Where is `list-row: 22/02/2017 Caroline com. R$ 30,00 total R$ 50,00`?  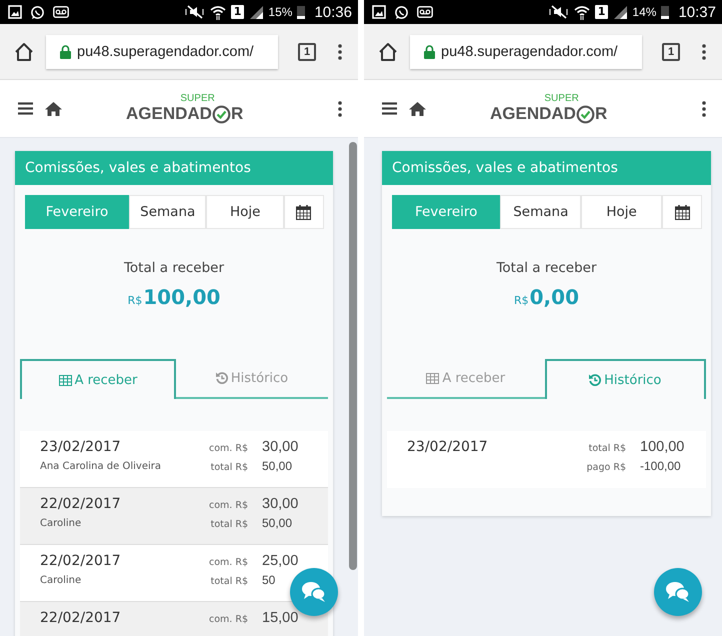 list-row: 22/02/2017 Caroline com. R$ 30,00 total R$ 50,00 is located at coordinates (174, 516).